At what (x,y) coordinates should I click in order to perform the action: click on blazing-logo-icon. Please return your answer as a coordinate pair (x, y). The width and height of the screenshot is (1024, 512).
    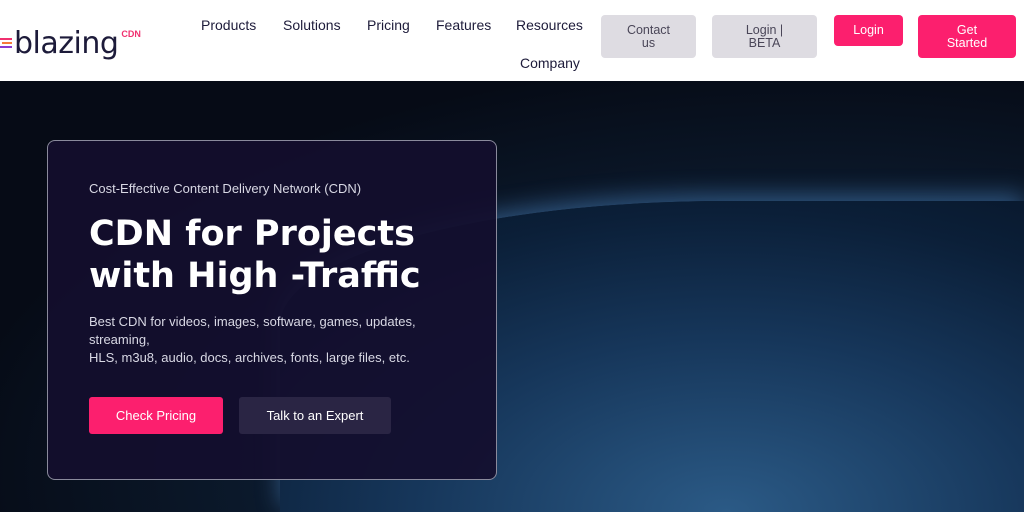
    Looking at the image, I should click on (6, 43).